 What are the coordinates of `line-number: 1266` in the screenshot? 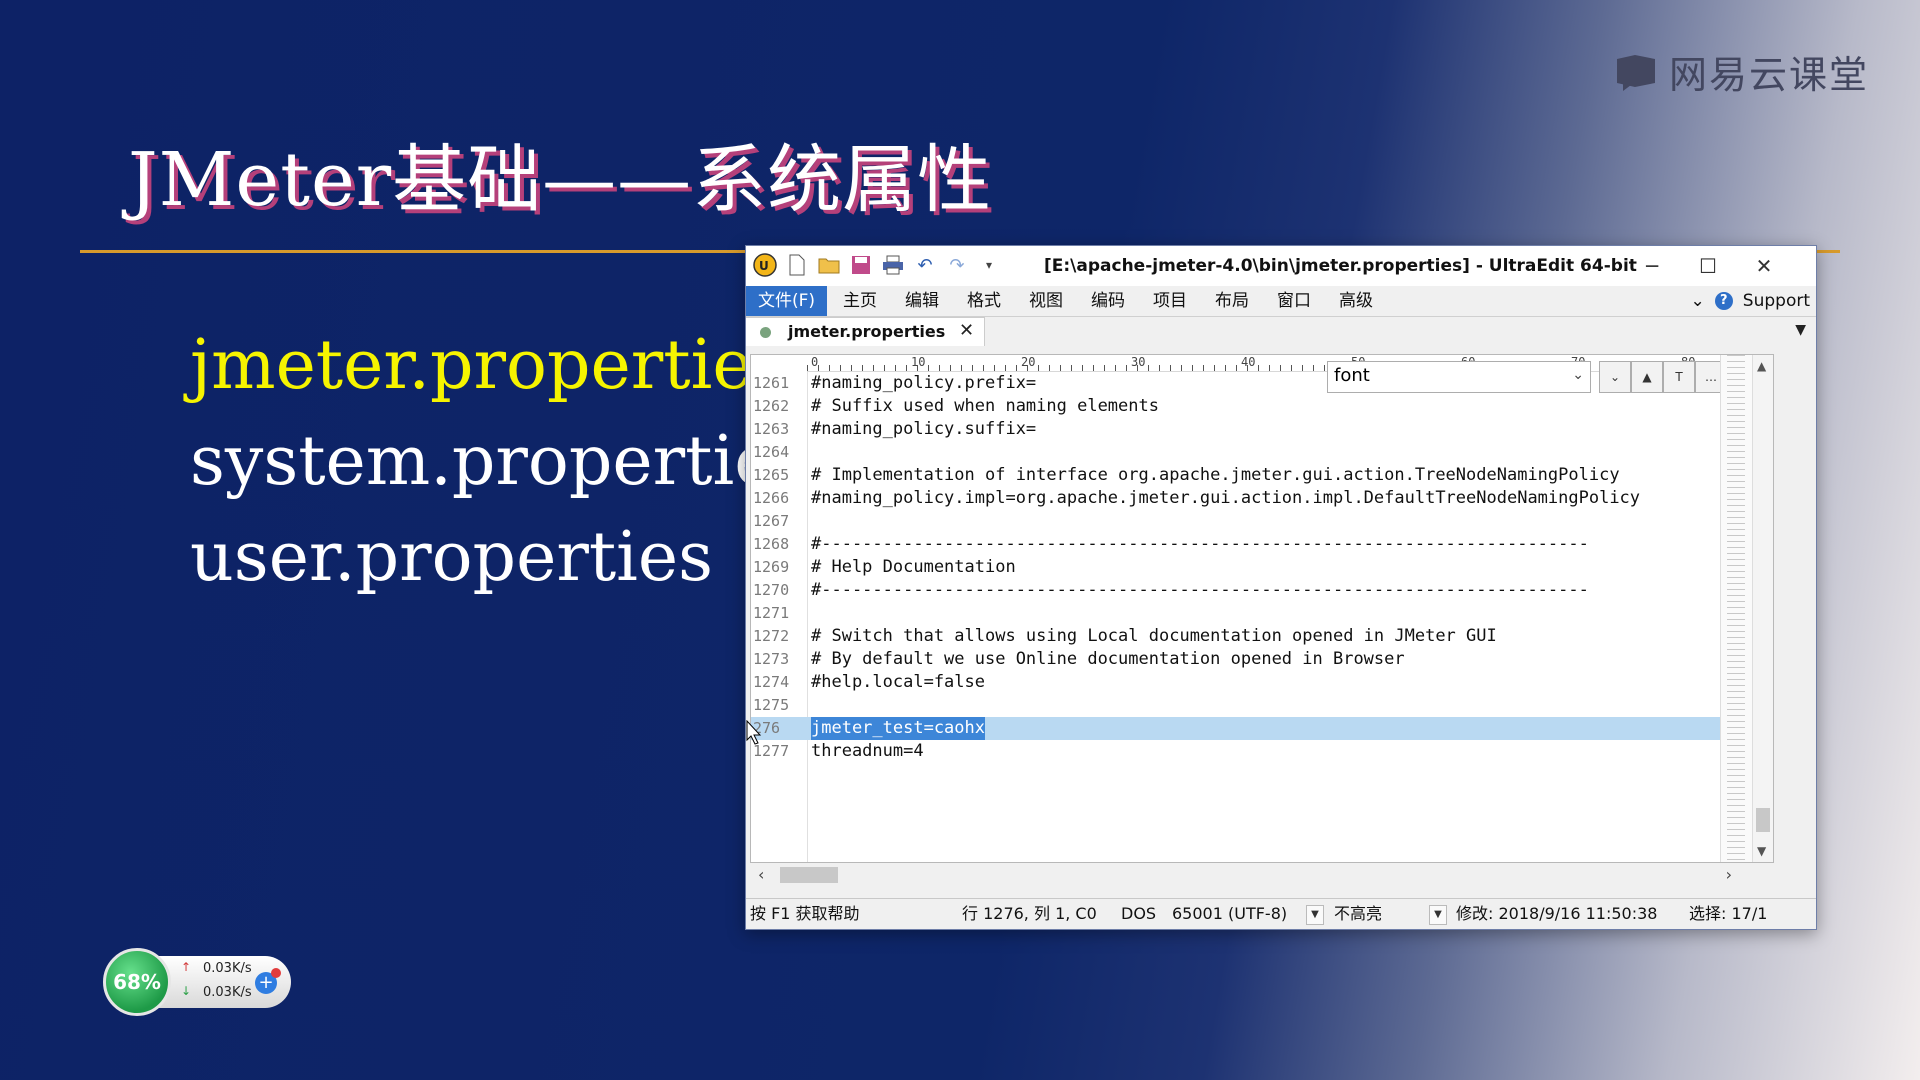 It's located at (771, 498).